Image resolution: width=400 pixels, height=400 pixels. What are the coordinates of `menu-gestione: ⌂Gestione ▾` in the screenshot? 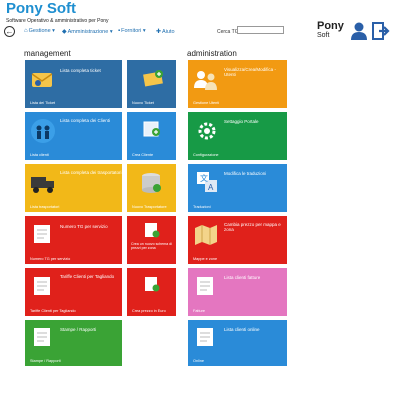 It's located at (39, 31).